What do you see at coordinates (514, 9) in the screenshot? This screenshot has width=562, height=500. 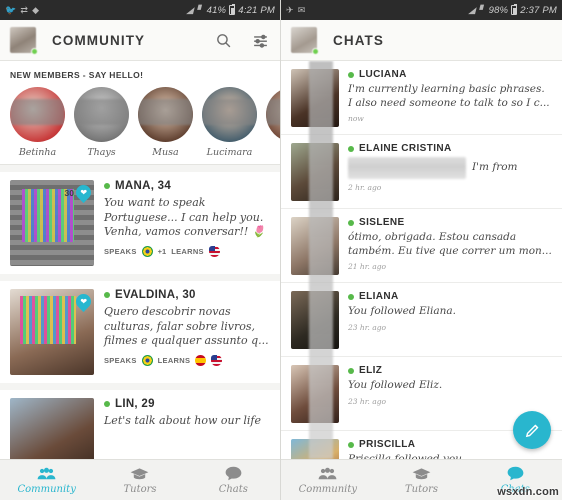 I see `battery-icon` at bounding box center [514, 9].